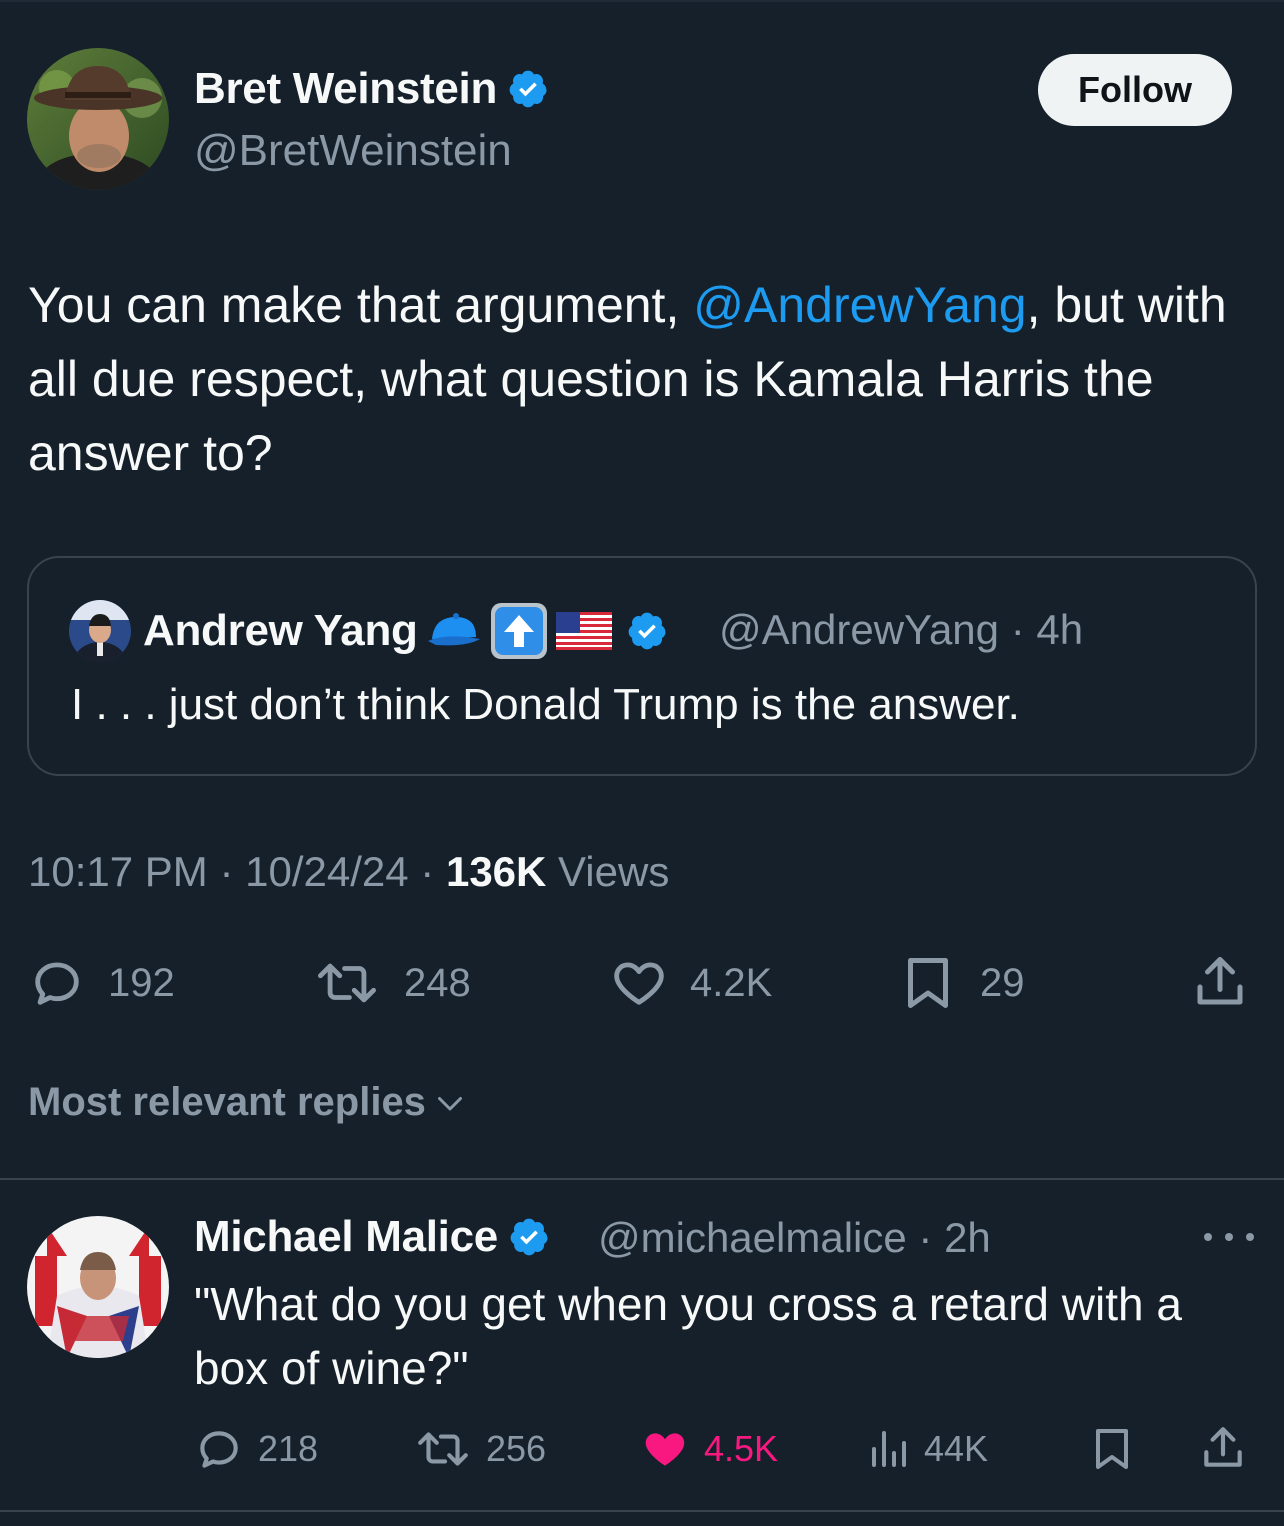 This screenshot has height=1526, width=1284. I want to click on tweet-date: 10/24/24, so click(327, 871).